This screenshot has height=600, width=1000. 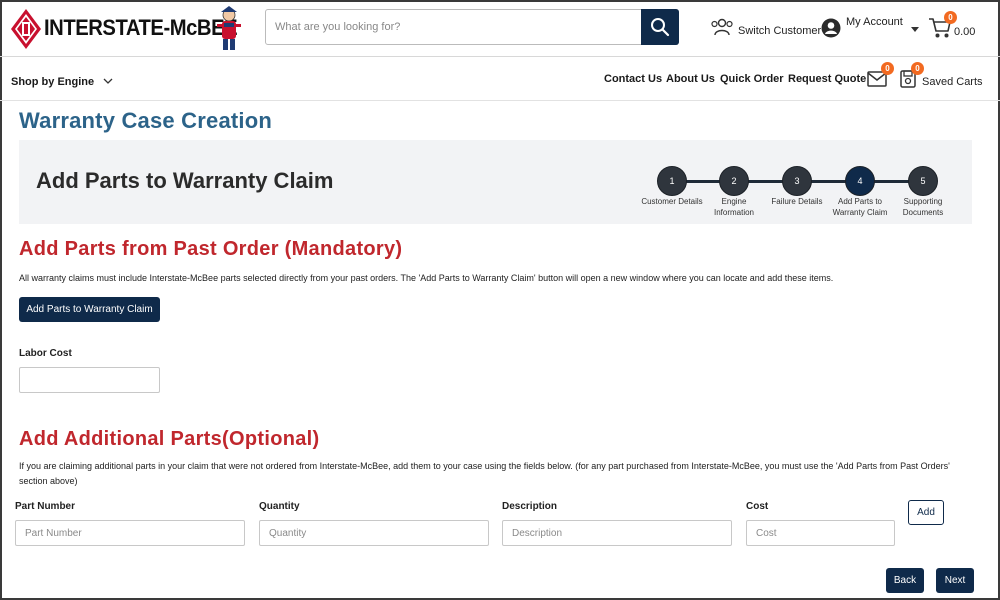 I want to click on add-parts-to-warranty-claim-button: Add Parts to Warranty Claim, so click(x=89, y=309).